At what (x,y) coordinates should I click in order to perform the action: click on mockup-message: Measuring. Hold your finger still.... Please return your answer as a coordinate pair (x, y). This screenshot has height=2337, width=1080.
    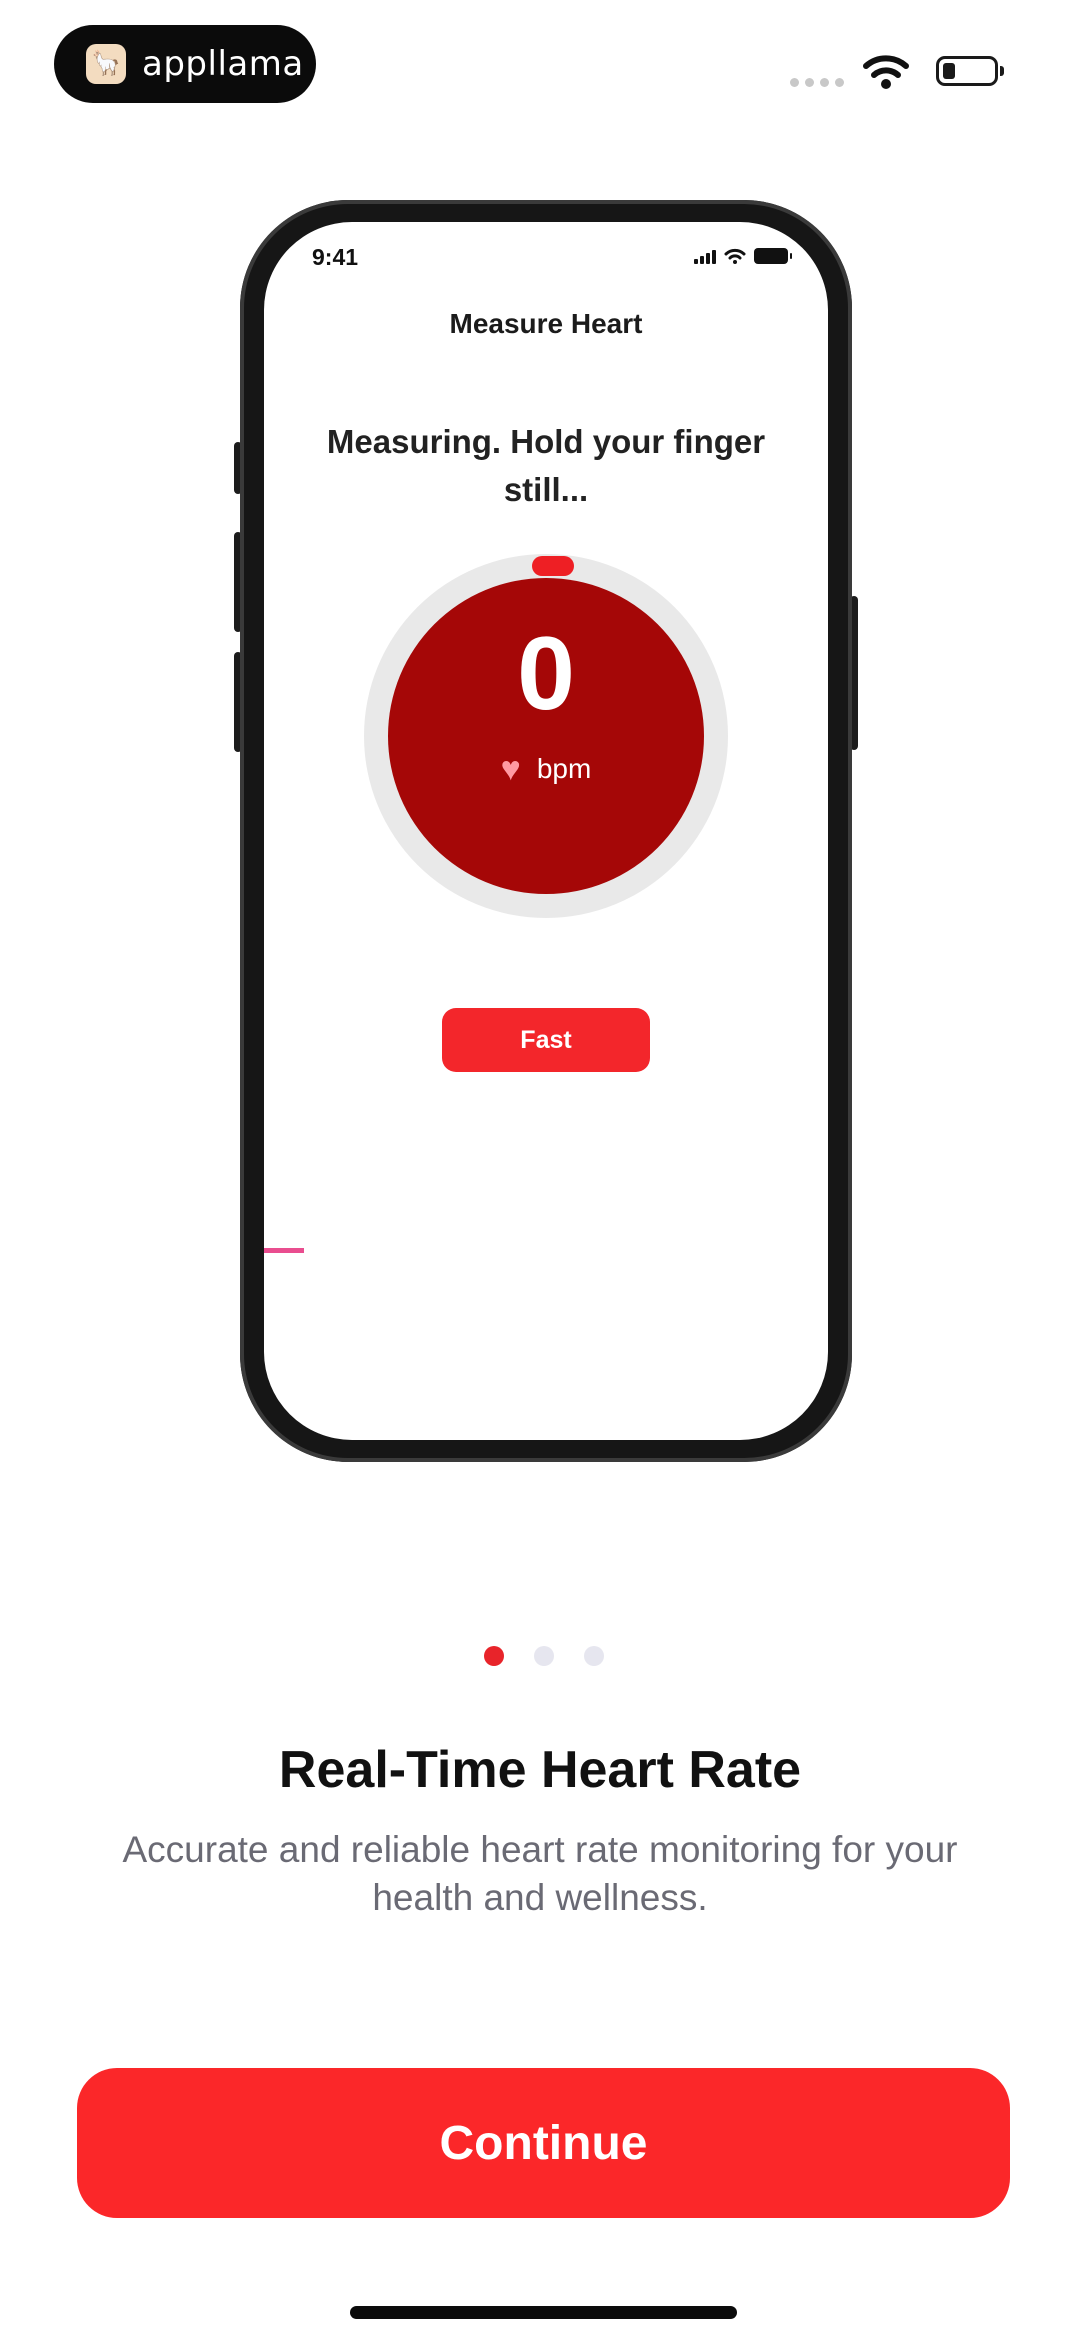
    Looking at the image, I should click on (546, 465).